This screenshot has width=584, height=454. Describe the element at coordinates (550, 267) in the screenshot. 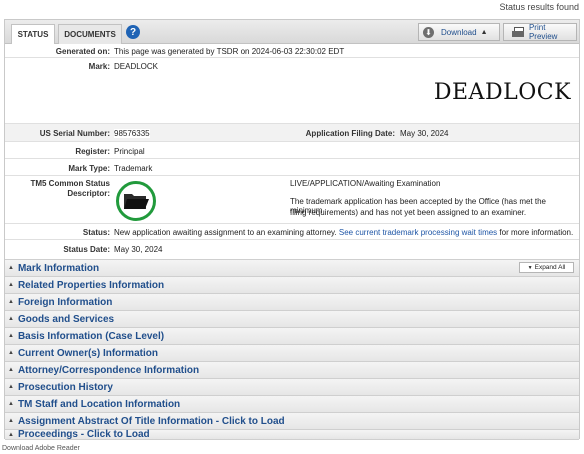

I see `expand-all-label: Expand All` at that location.